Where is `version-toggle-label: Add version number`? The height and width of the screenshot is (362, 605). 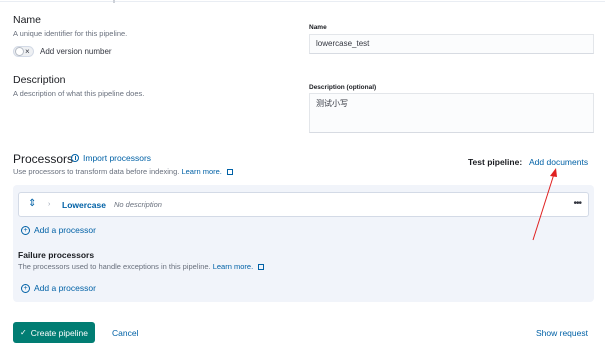
version-toggle-label: Add version number is located at coordinates (76, 51).